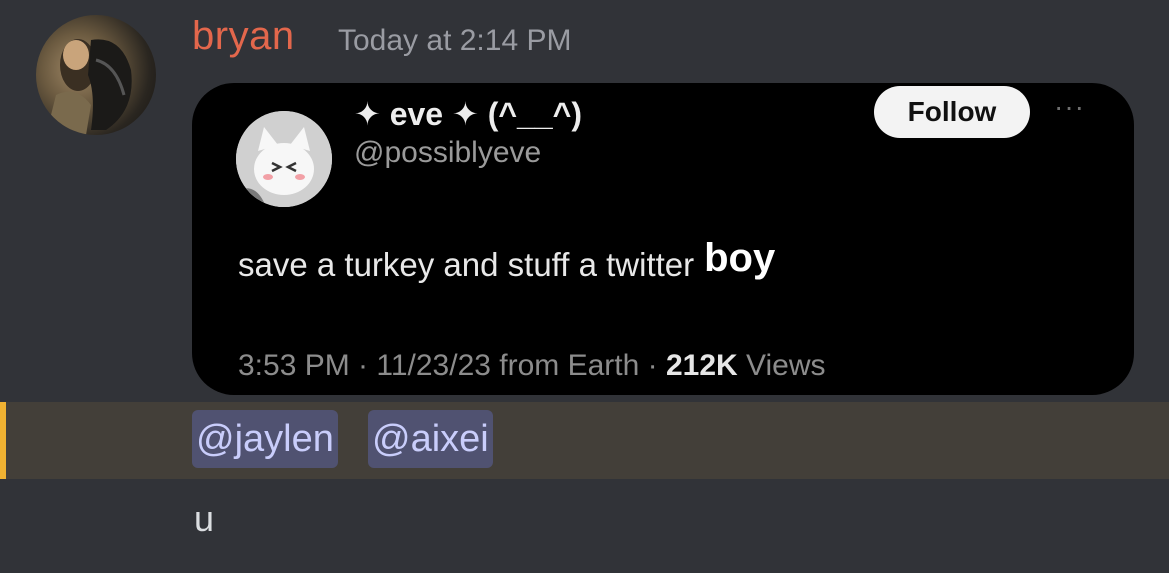  What do you see at coordinates (452, 365) in the screenshot?
I see `tweet-meta-prefix: 3:53 PM · 11/23/23 from Earth ·` at bounding box center [452, 365].